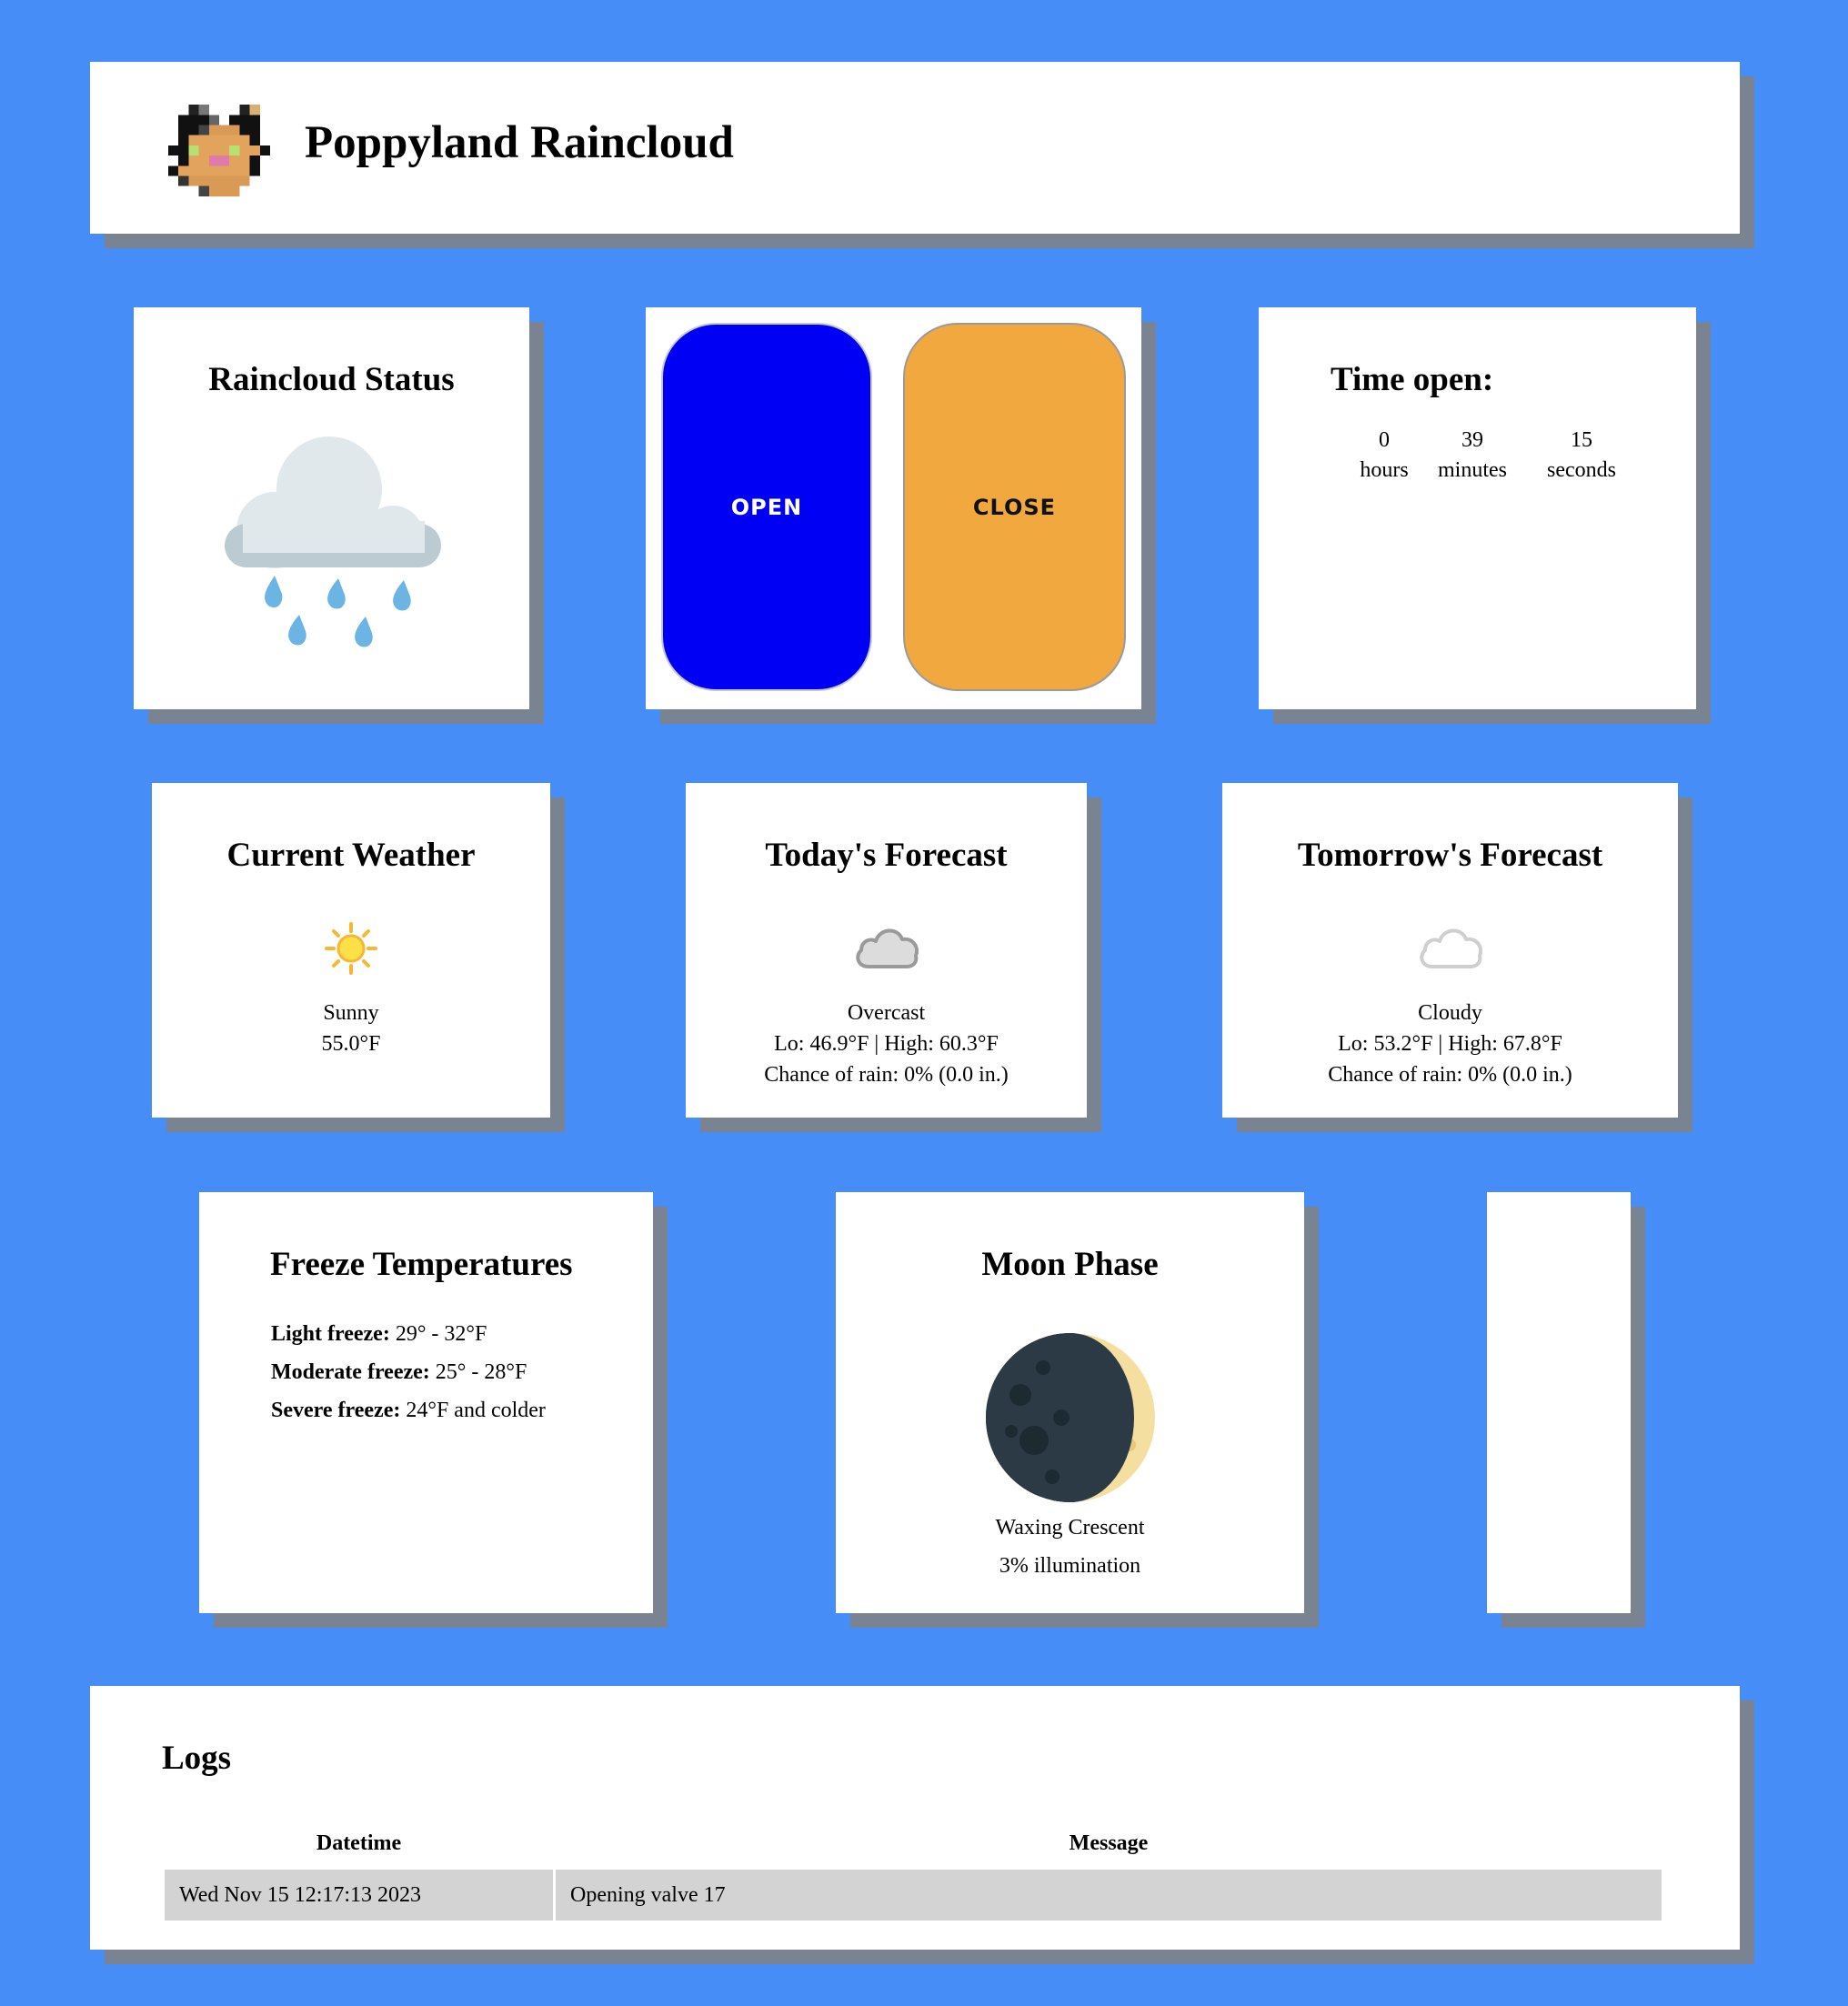 This screenshot has width=1848, height=2006. Describe the element at coordinates (519, 142) in the screenshot. I see `app-title: Poppyland Raincloud` at that location.